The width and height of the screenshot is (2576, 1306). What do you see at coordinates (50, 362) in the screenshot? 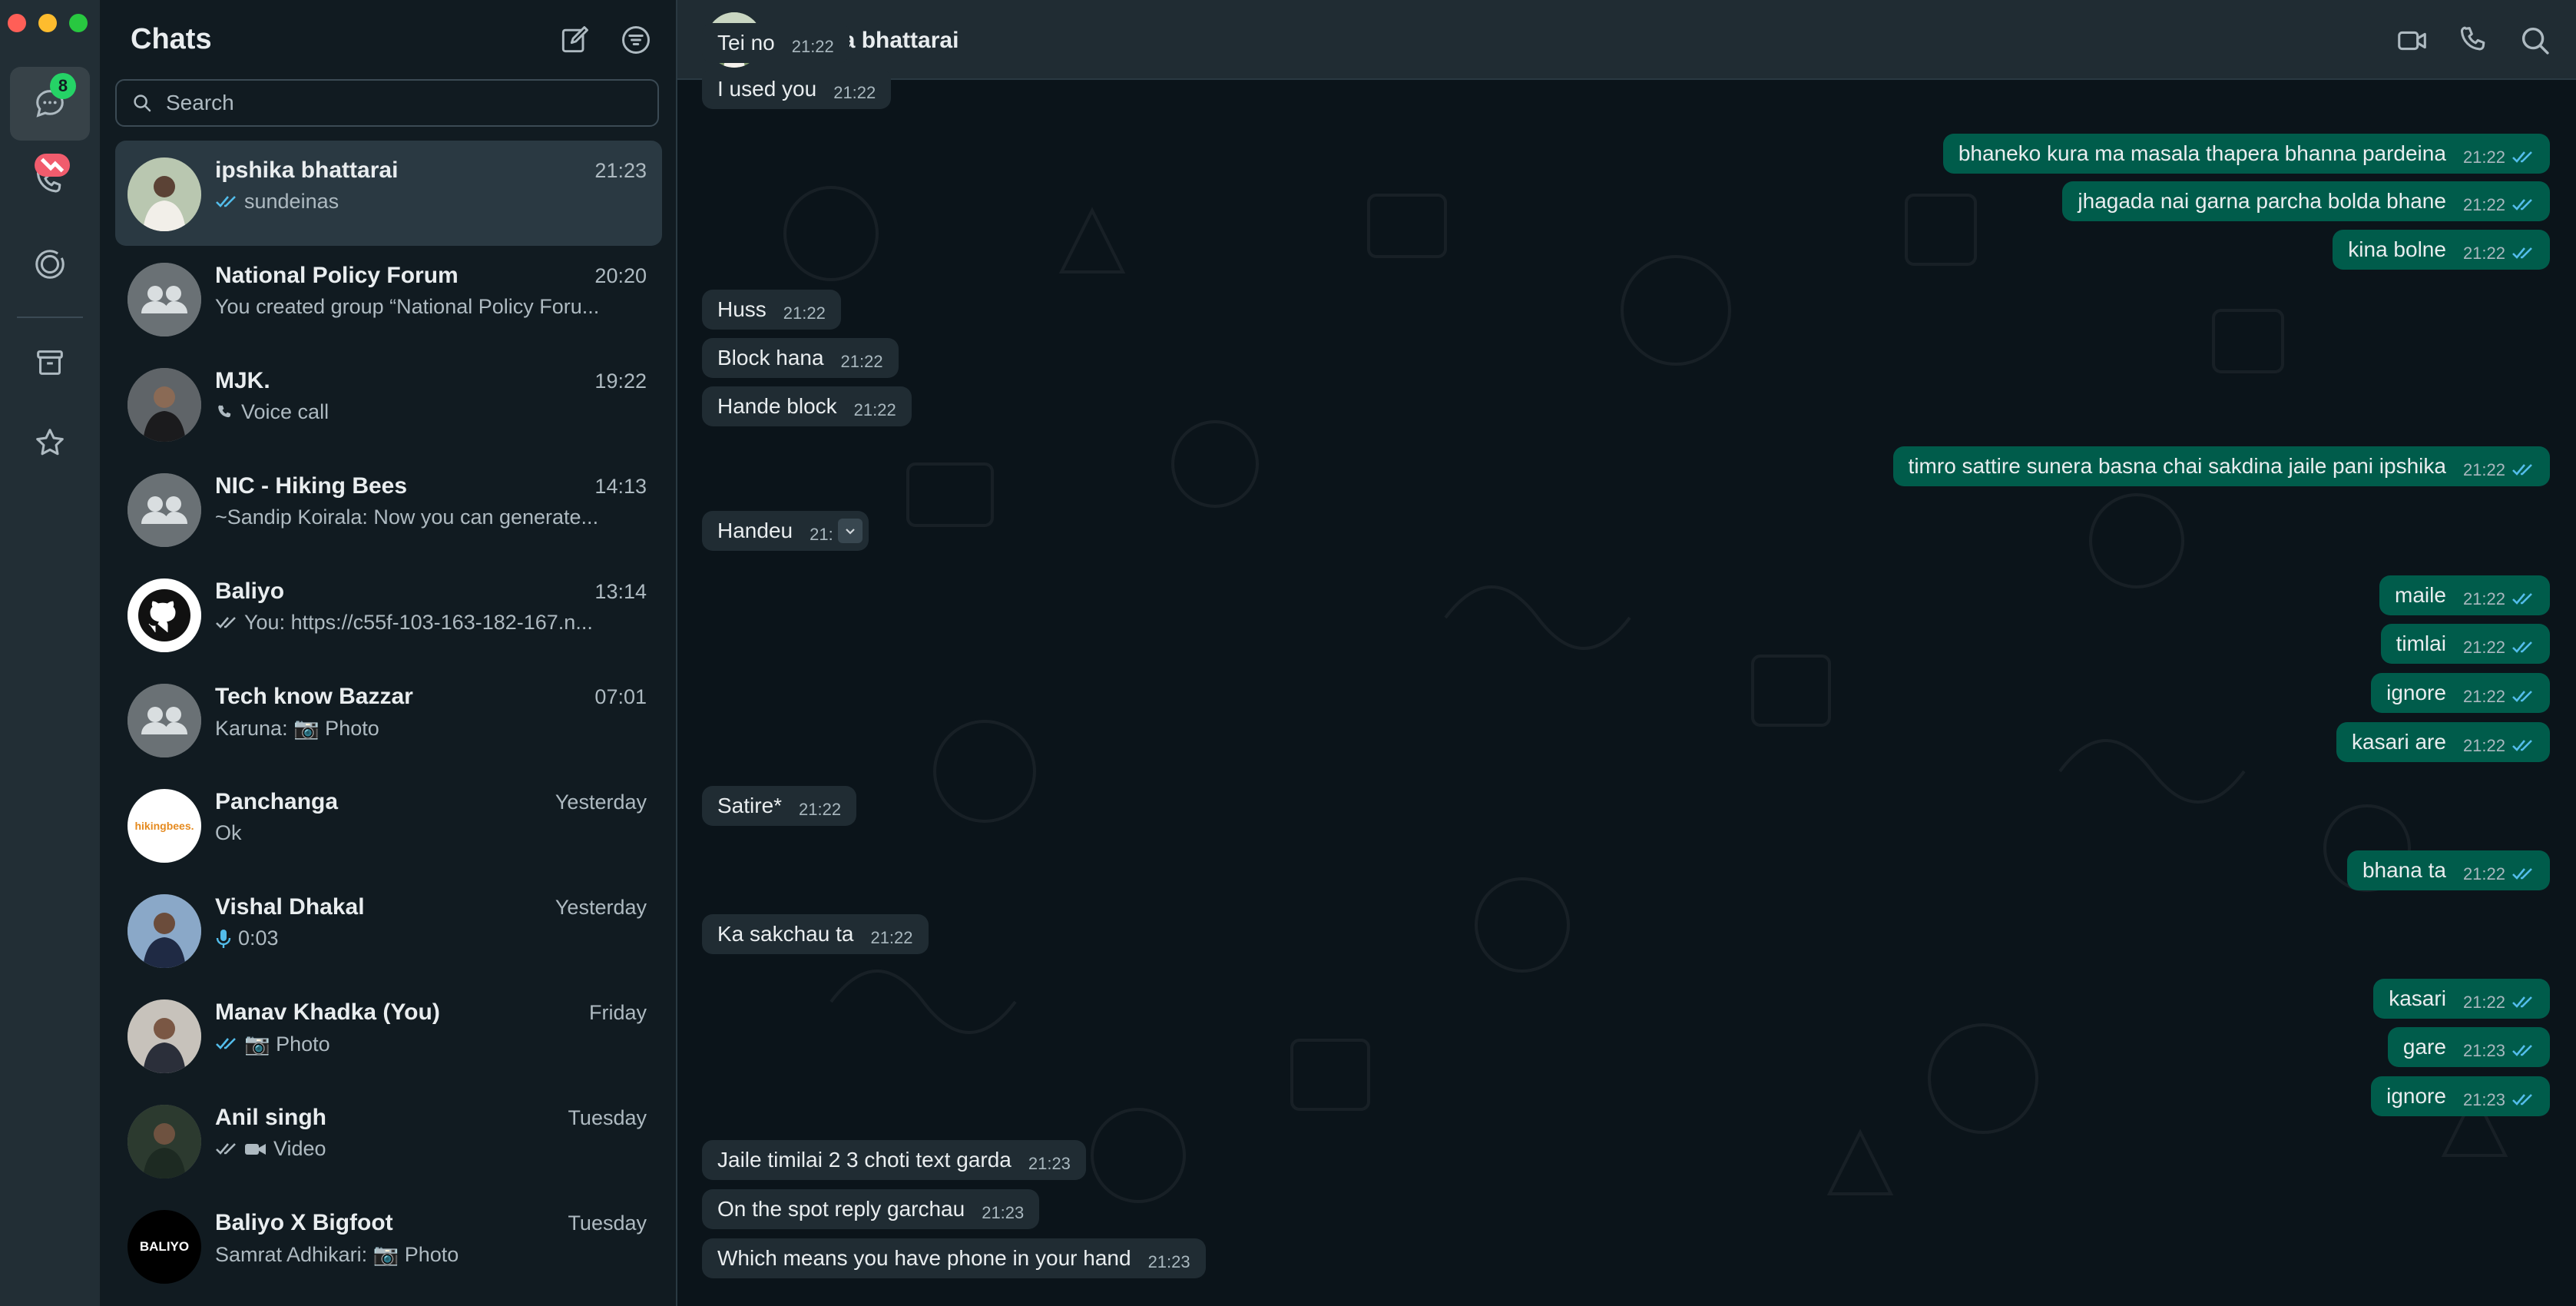
I see `rail-archive-button` at bounding box center [50, 362].